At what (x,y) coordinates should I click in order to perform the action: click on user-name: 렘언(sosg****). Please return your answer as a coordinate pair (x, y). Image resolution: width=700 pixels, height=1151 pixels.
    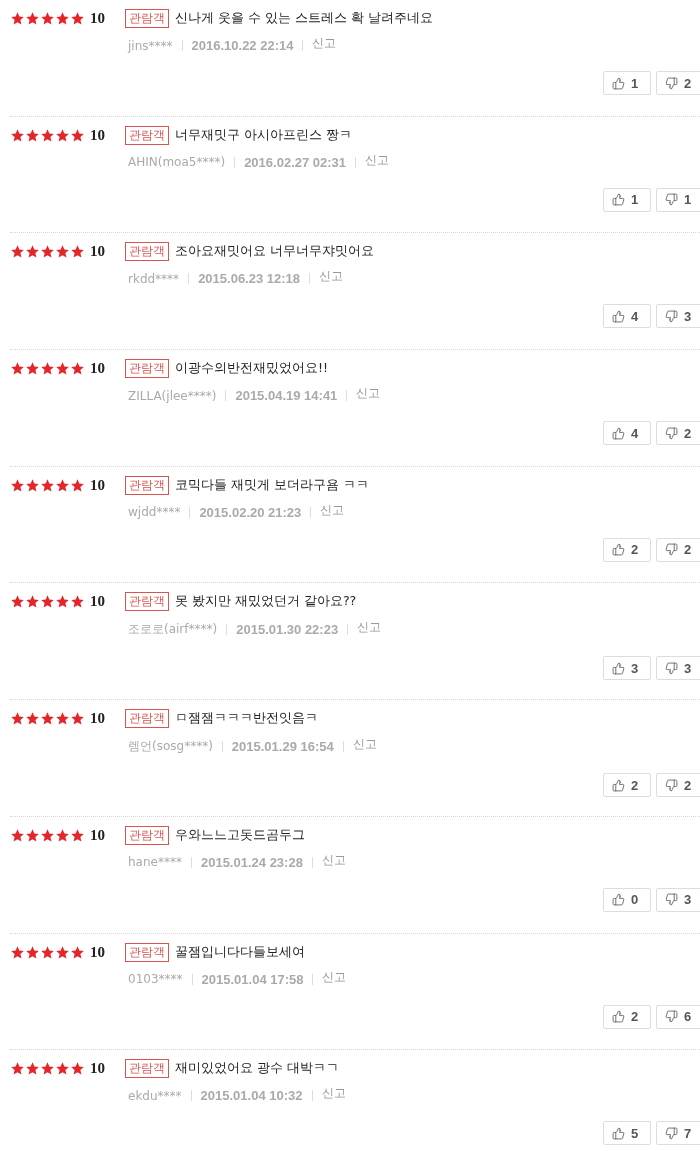
    Looking at the image, I should click on (170, 747).